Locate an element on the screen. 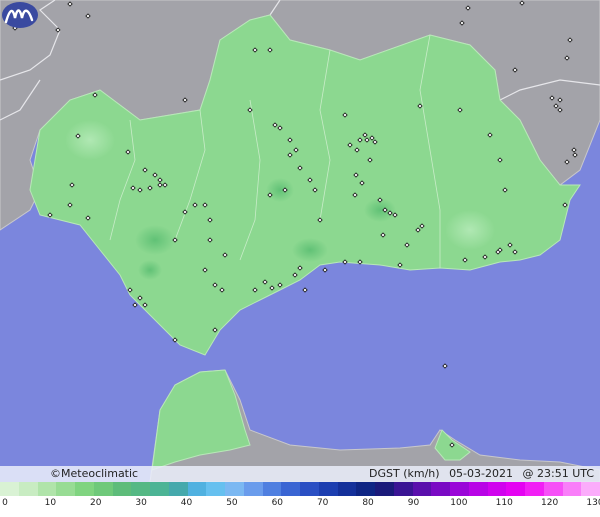  color-scale: 0 10 20 30 40 50 60 70 80 90 100 110 120 130 is located at coordinates (300, 499).